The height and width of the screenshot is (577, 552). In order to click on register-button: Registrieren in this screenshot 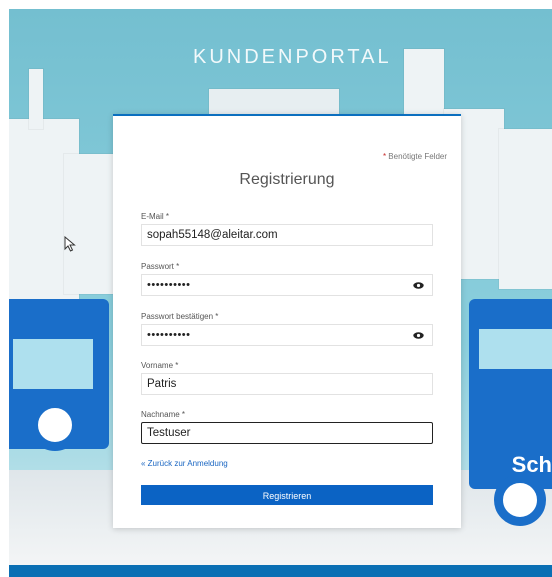, I will do `click(287, 495)`.